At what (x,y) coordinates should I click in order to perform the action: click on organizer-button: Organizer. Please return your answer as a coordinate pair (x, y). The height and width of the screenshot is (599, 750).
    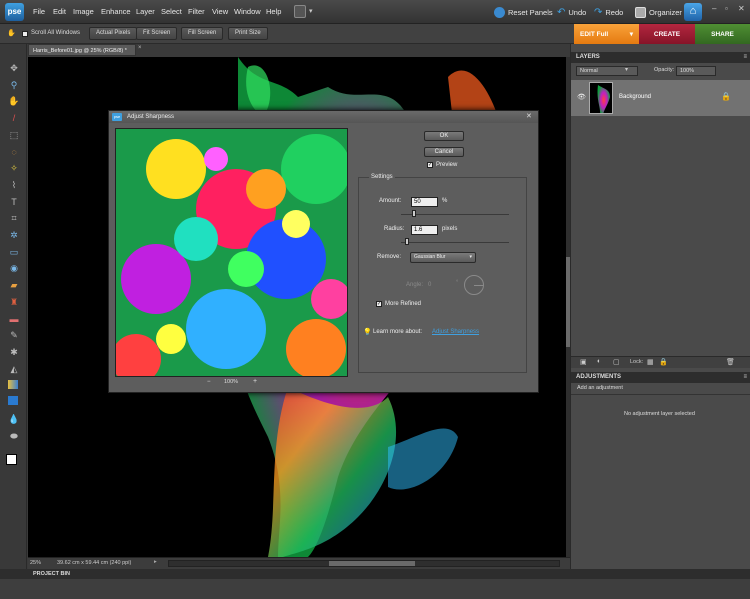
    Looking at the image, I should click on (658, 12).